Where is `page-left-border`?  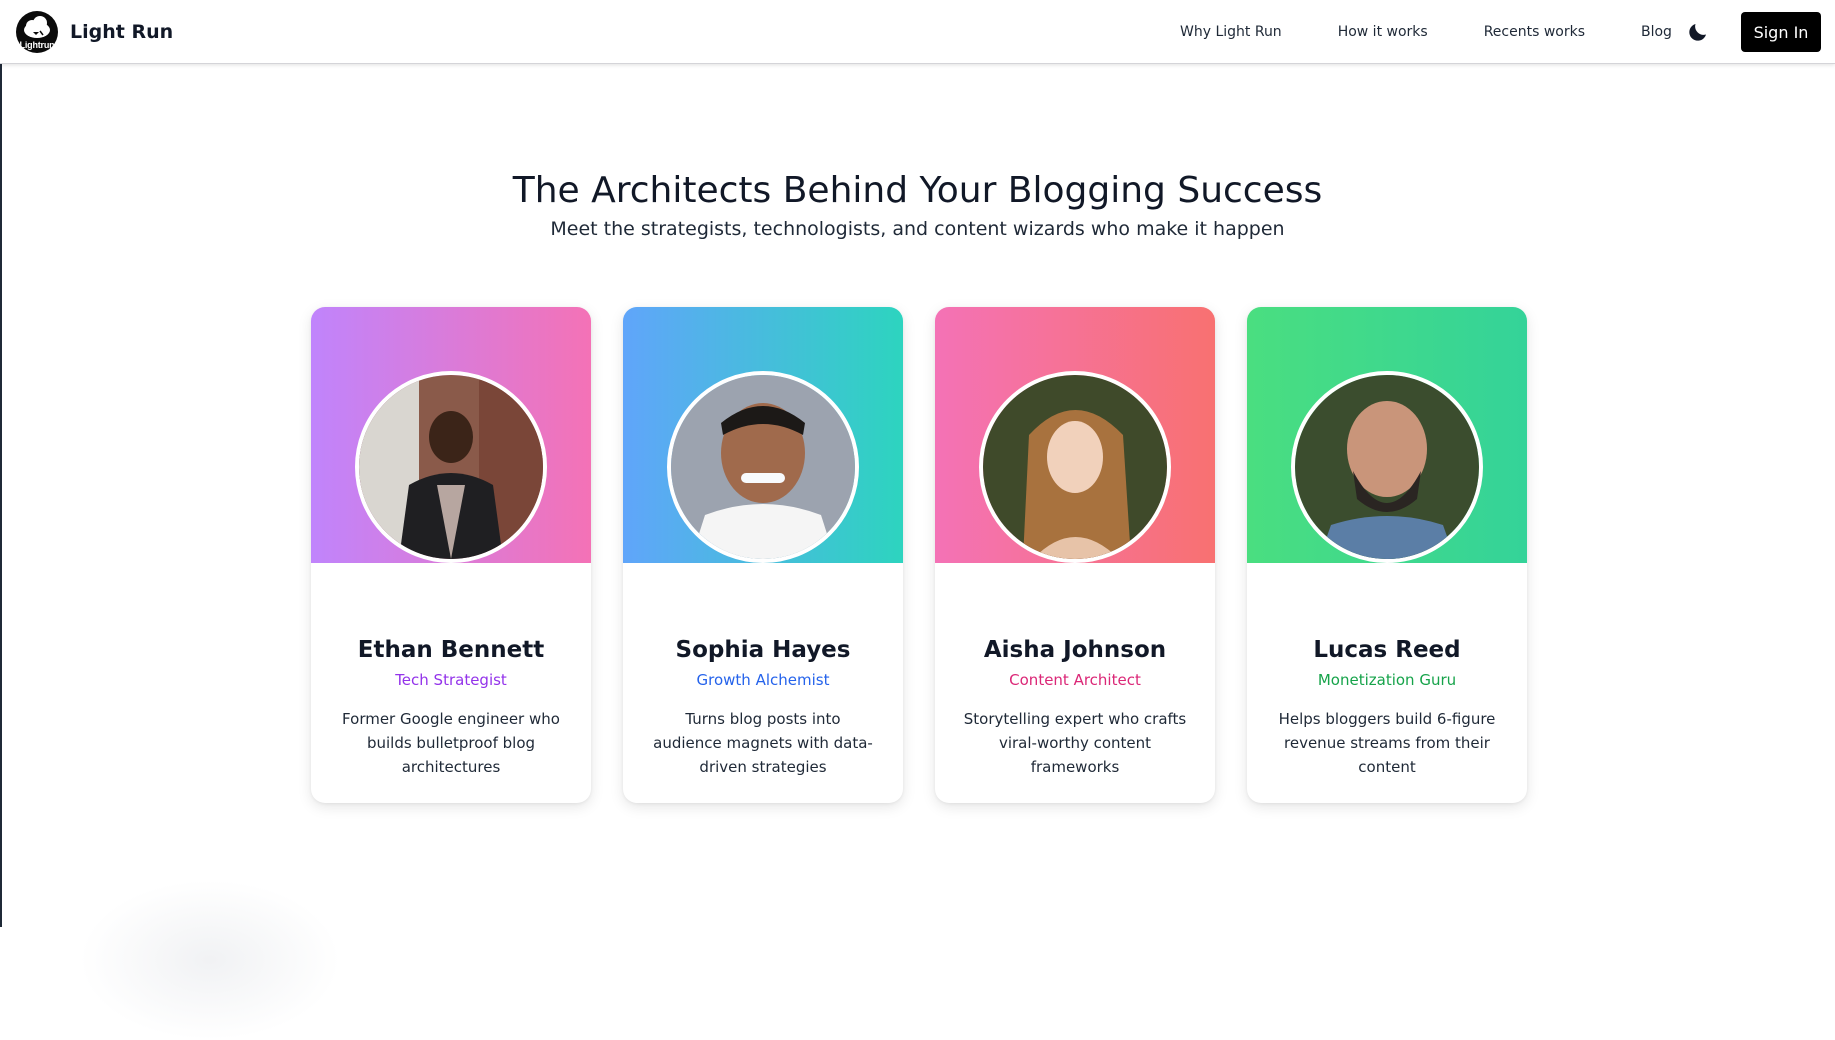 page-left-border is located at coordinates (1, 463).